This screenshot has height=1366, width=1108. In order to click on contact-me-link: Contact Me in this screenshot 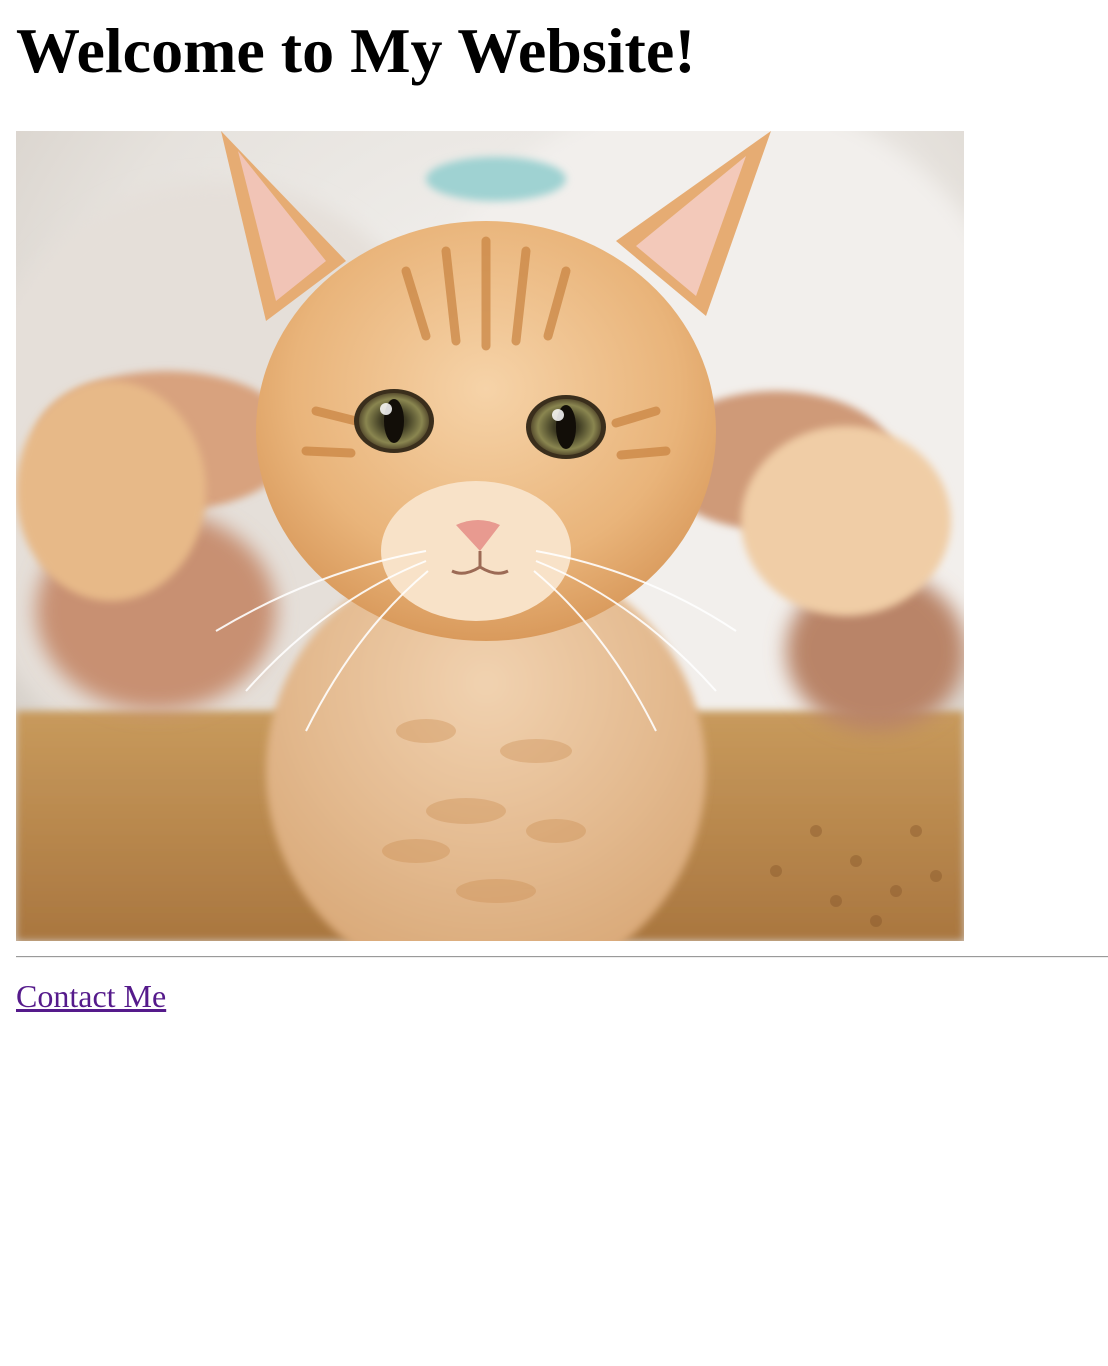, I will do `click(91, 996)`.